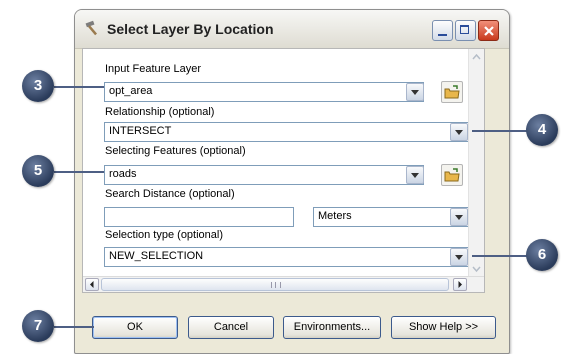 The width and height of the screenshot is (561, 354). Describe the element at coordinates (415, 92) in the screenshot. I see `input-feature-layer-dropdown-button` at that location.